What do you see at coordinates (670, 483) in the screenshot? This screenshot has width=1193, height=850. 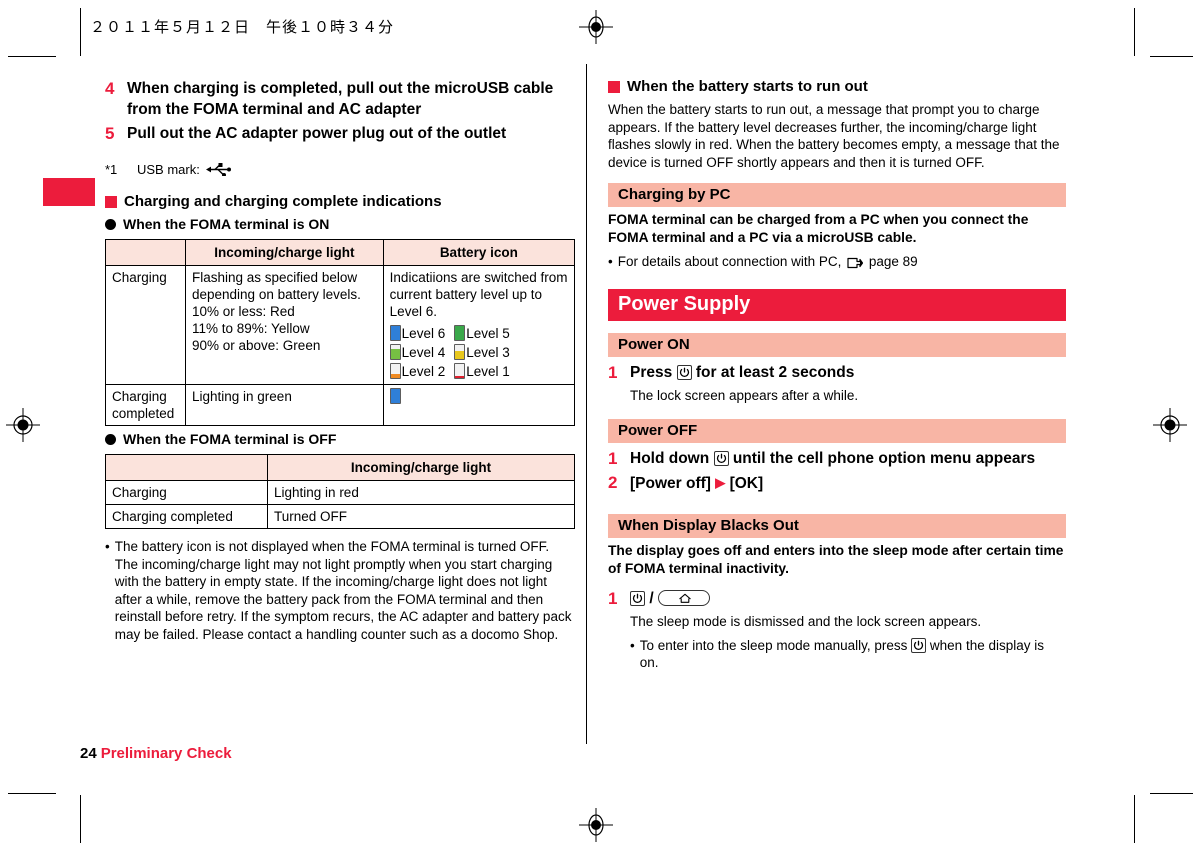 I see `power-off-menu-item: [Power off]` at bounding box center [670, 483].